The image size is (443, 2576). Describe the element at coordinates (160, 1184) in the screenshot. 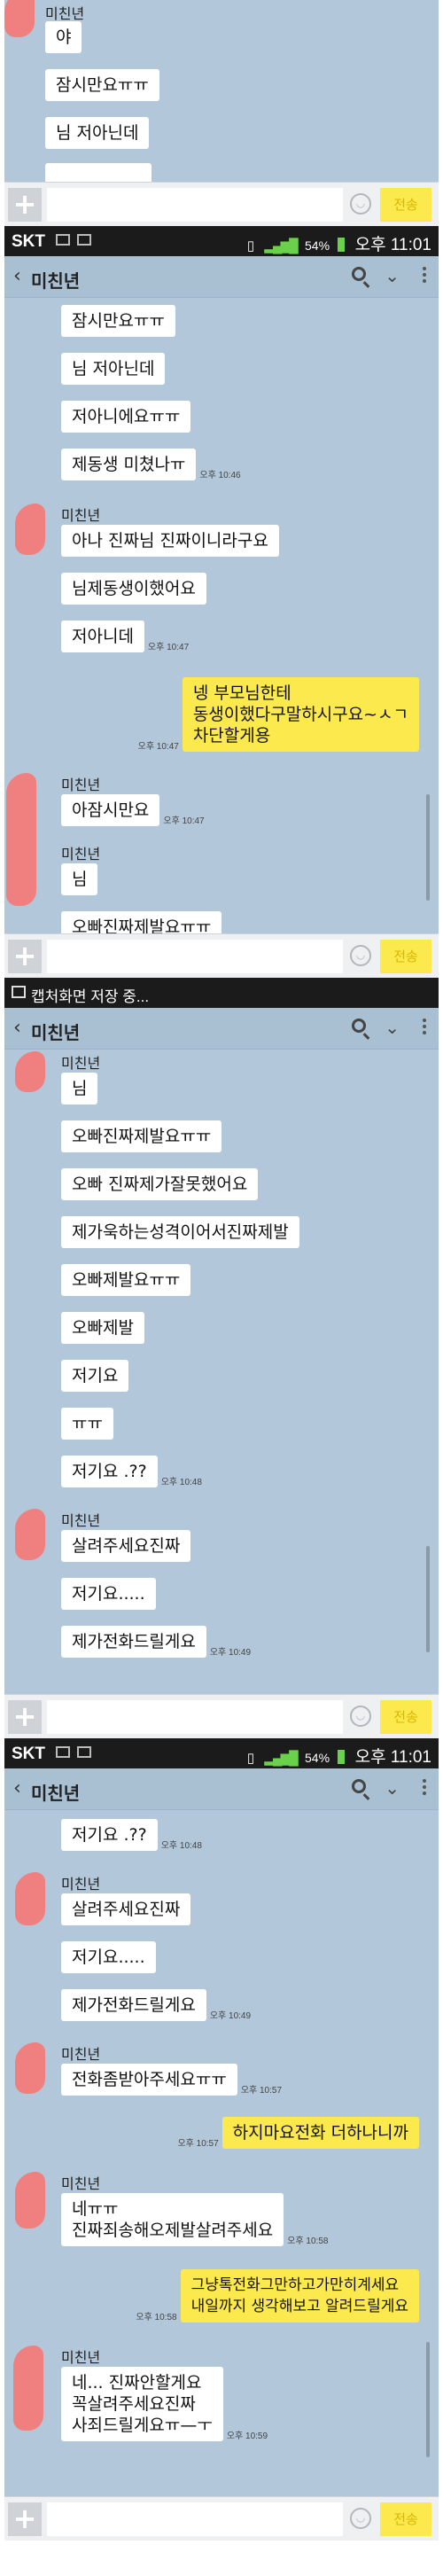

I see `message-bubble: 오빠 진짜제가잘못했어요` at that location.